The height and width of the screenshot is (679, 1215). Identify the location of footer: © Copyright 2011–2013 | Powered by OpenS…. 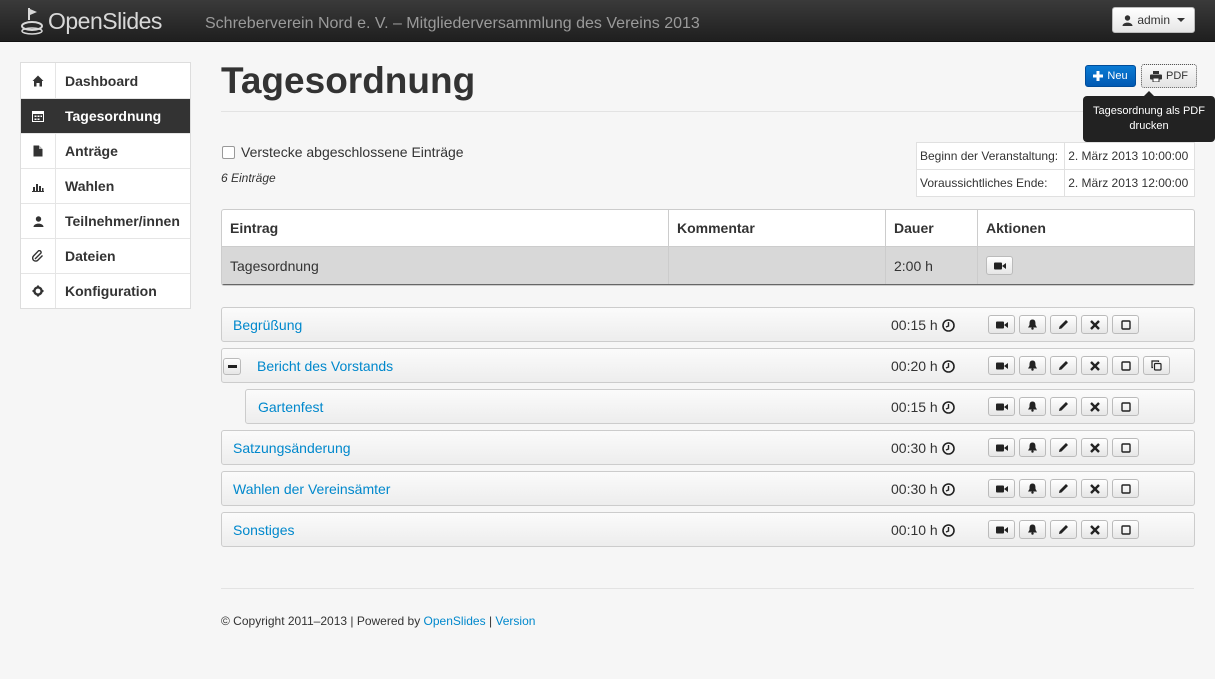
(378, 621).